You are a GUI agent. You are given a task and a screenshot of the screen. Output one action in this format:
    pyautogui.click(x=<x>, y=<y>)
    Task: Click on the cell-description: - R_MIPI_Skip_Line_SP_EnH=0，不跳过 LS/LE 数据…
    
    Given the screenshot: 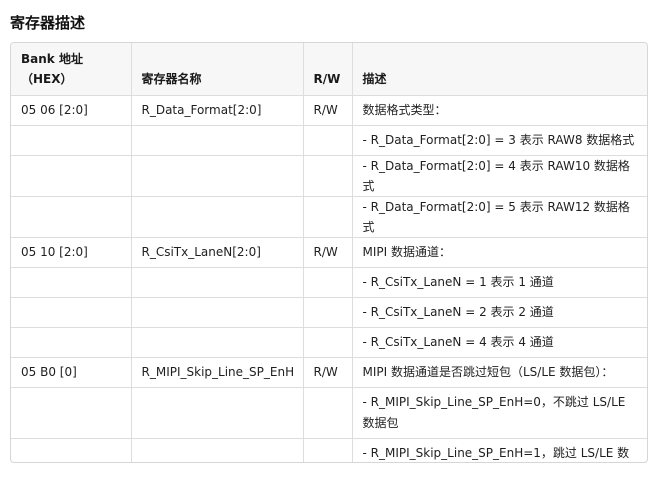 What is the action you would take?
    pyautogui.click(x=499, y=413)
    